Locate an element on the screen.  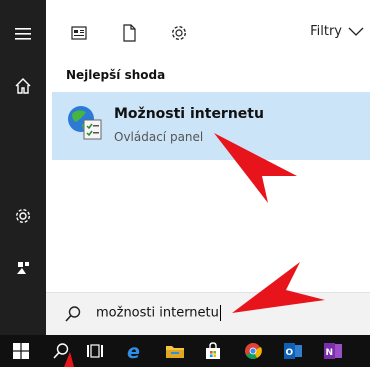
arrow-to-taskbar-search is located at coordinates (69, 359).